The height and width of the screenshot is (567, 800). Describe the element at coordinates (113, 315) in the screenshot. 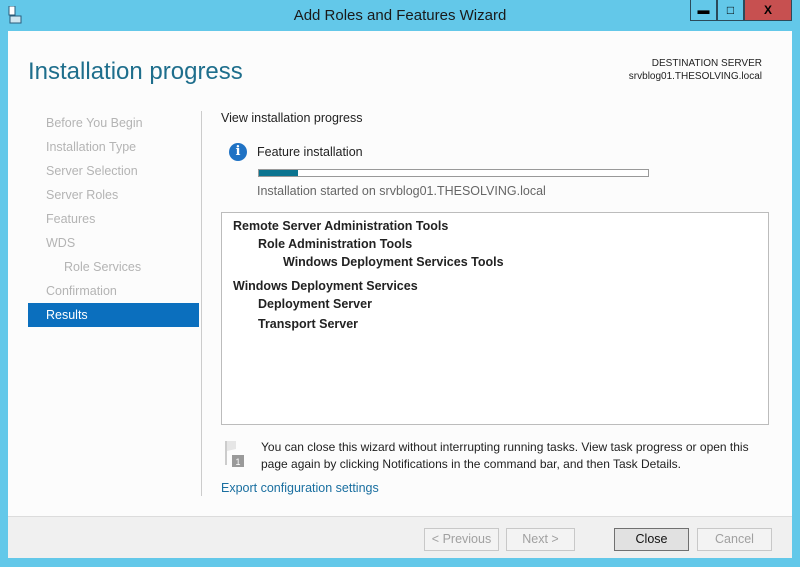

I see `nav-item-results: Results` at that location.